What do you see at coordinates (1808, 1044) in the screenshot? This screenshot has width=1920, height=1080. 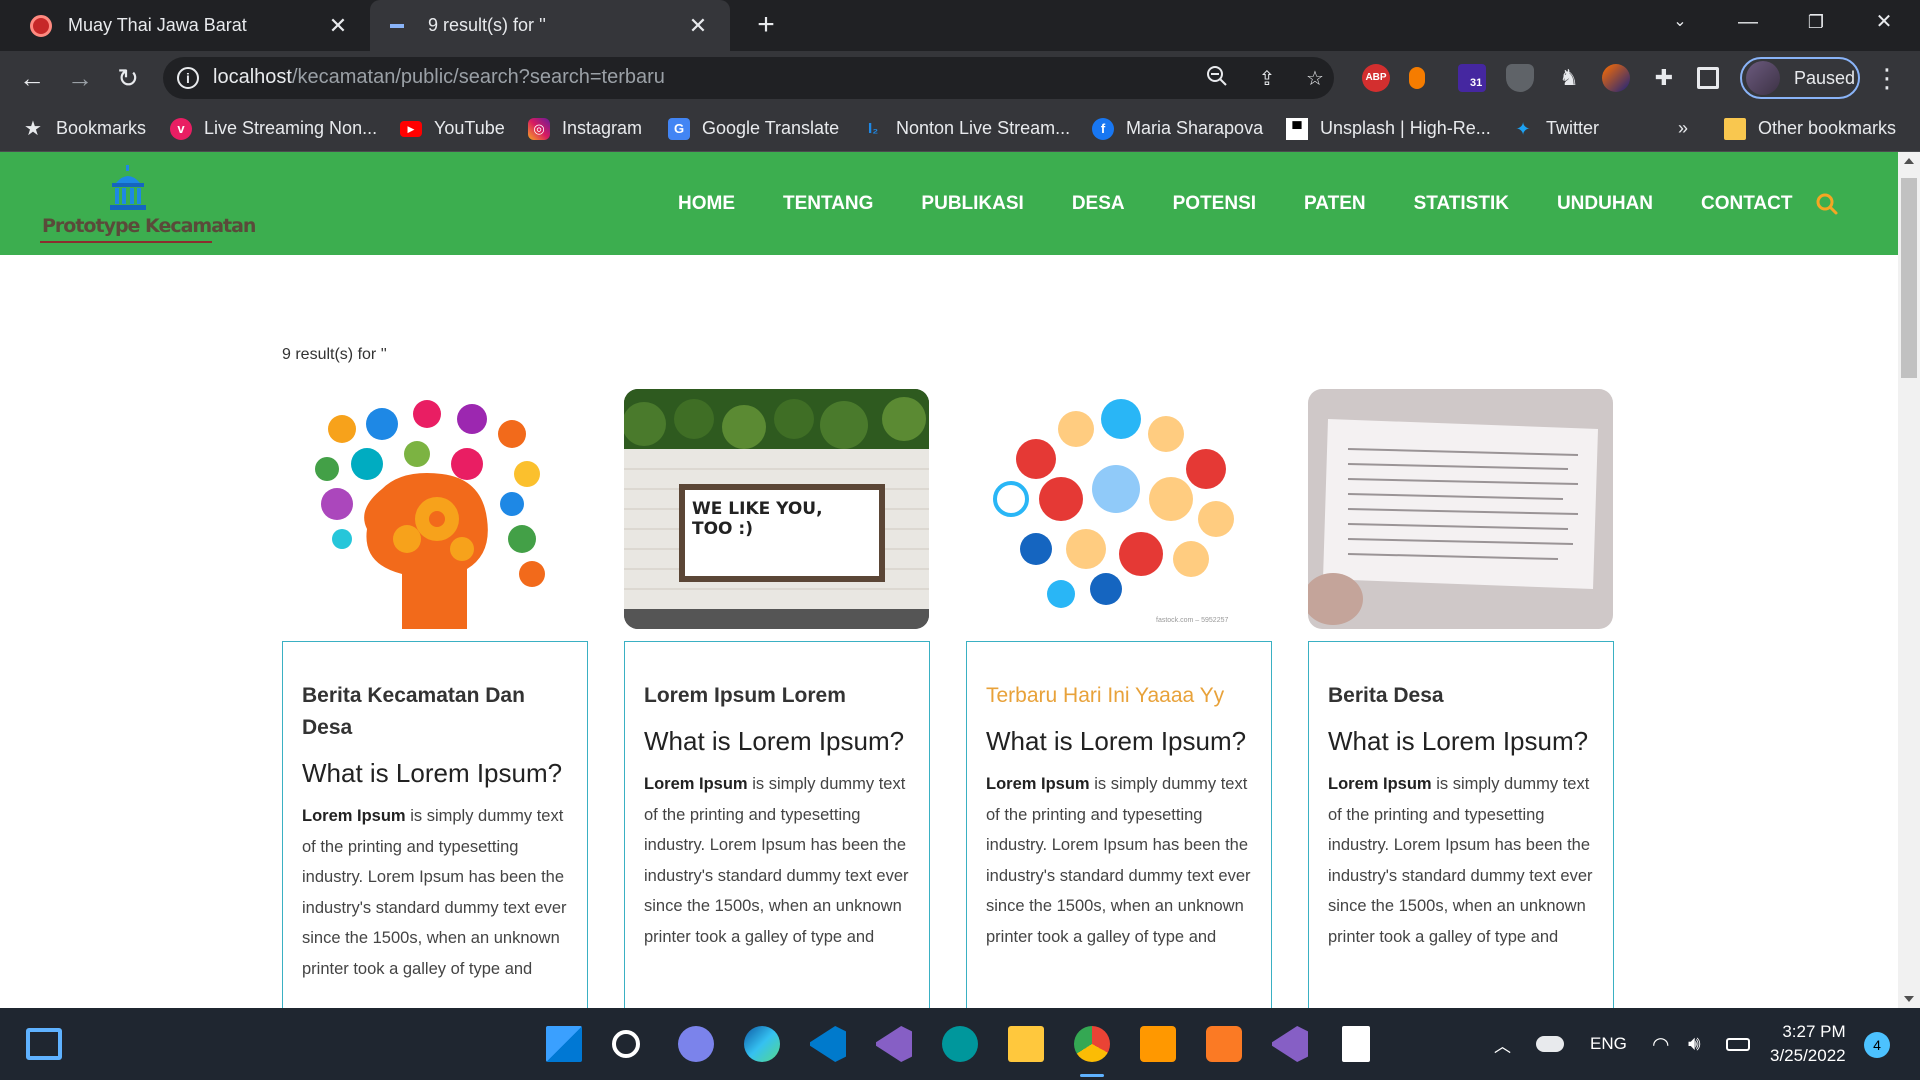 I see `clock: 3:27 PM 3/25/2022` at bounding box center [1808, 1044].